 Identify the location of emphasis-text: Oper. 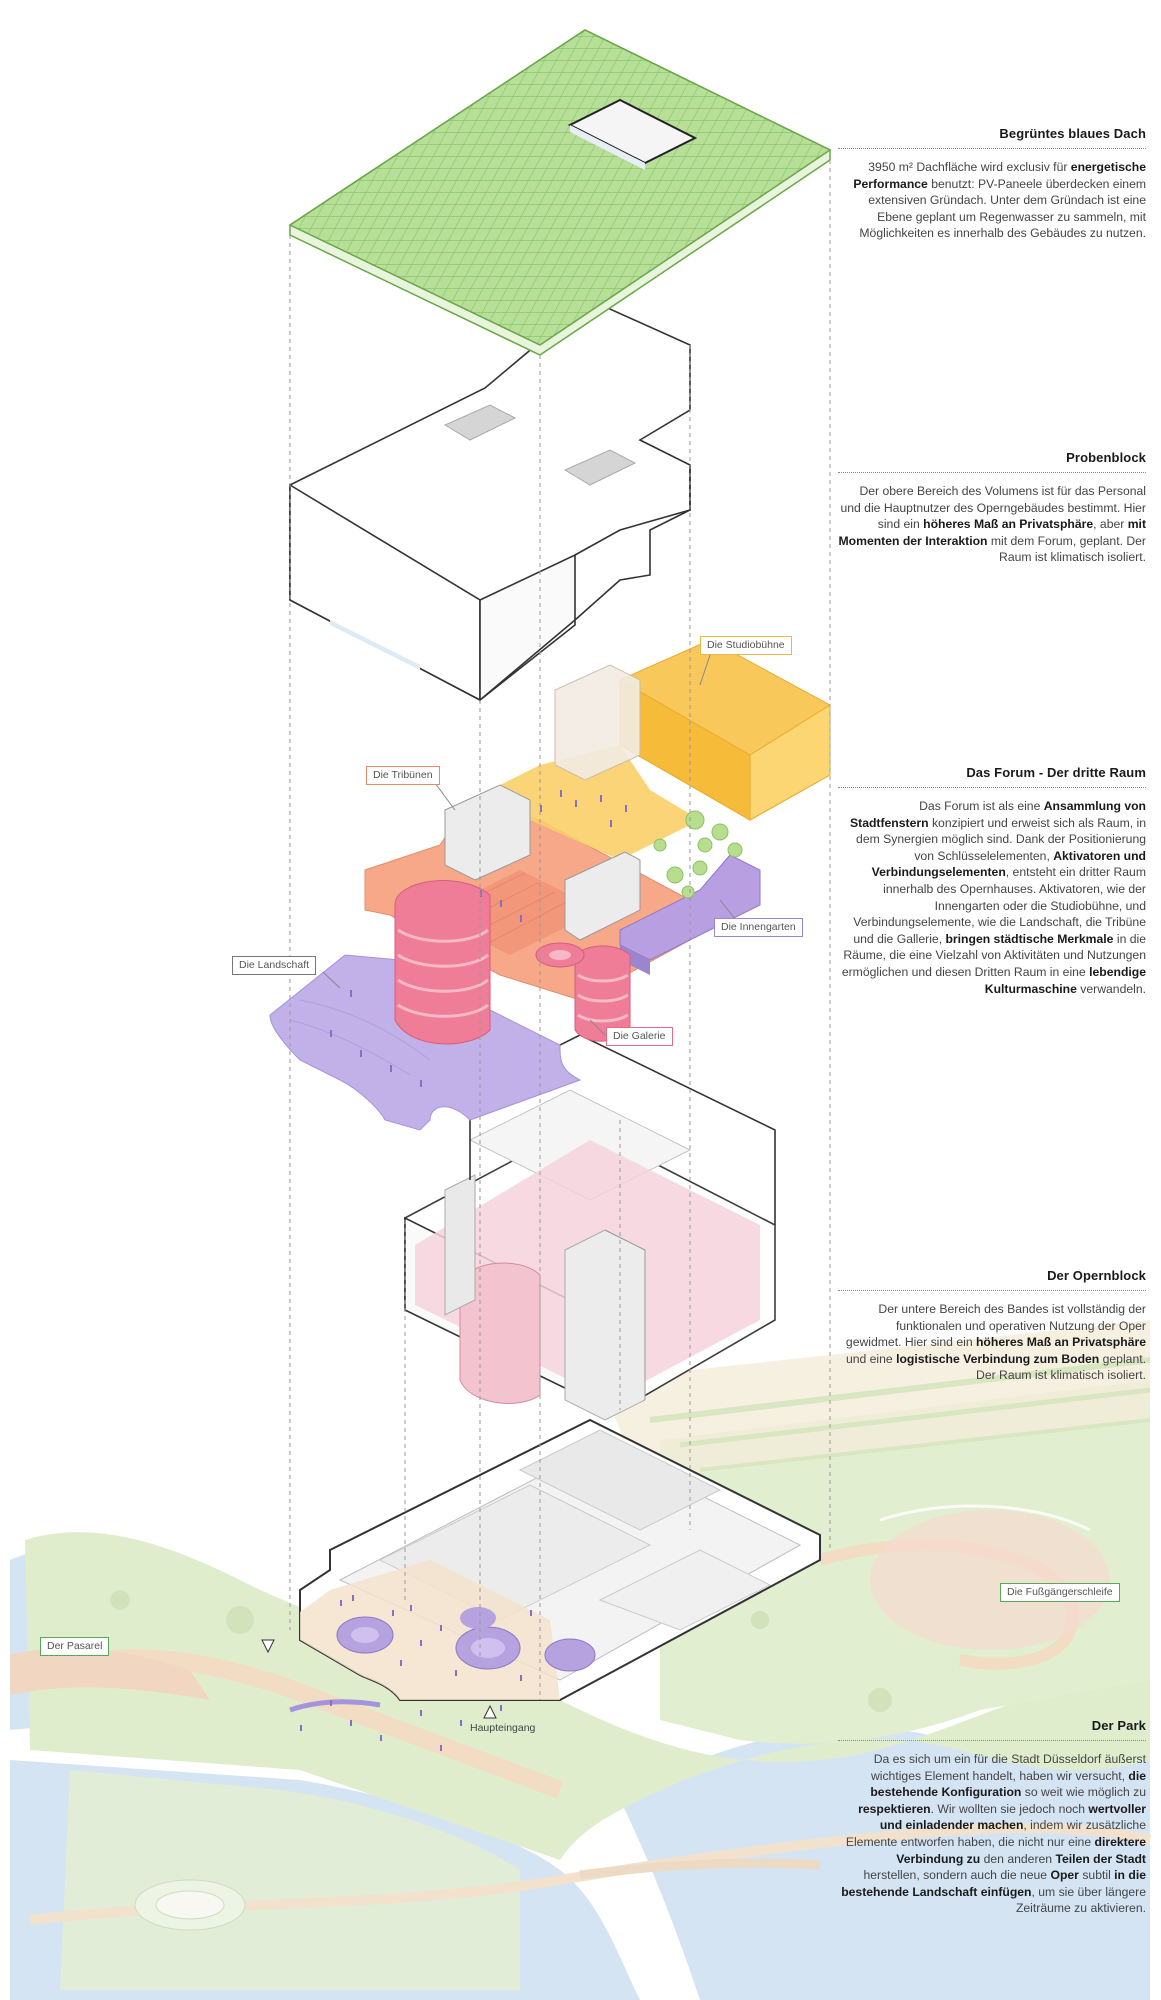
(1064, 1875).